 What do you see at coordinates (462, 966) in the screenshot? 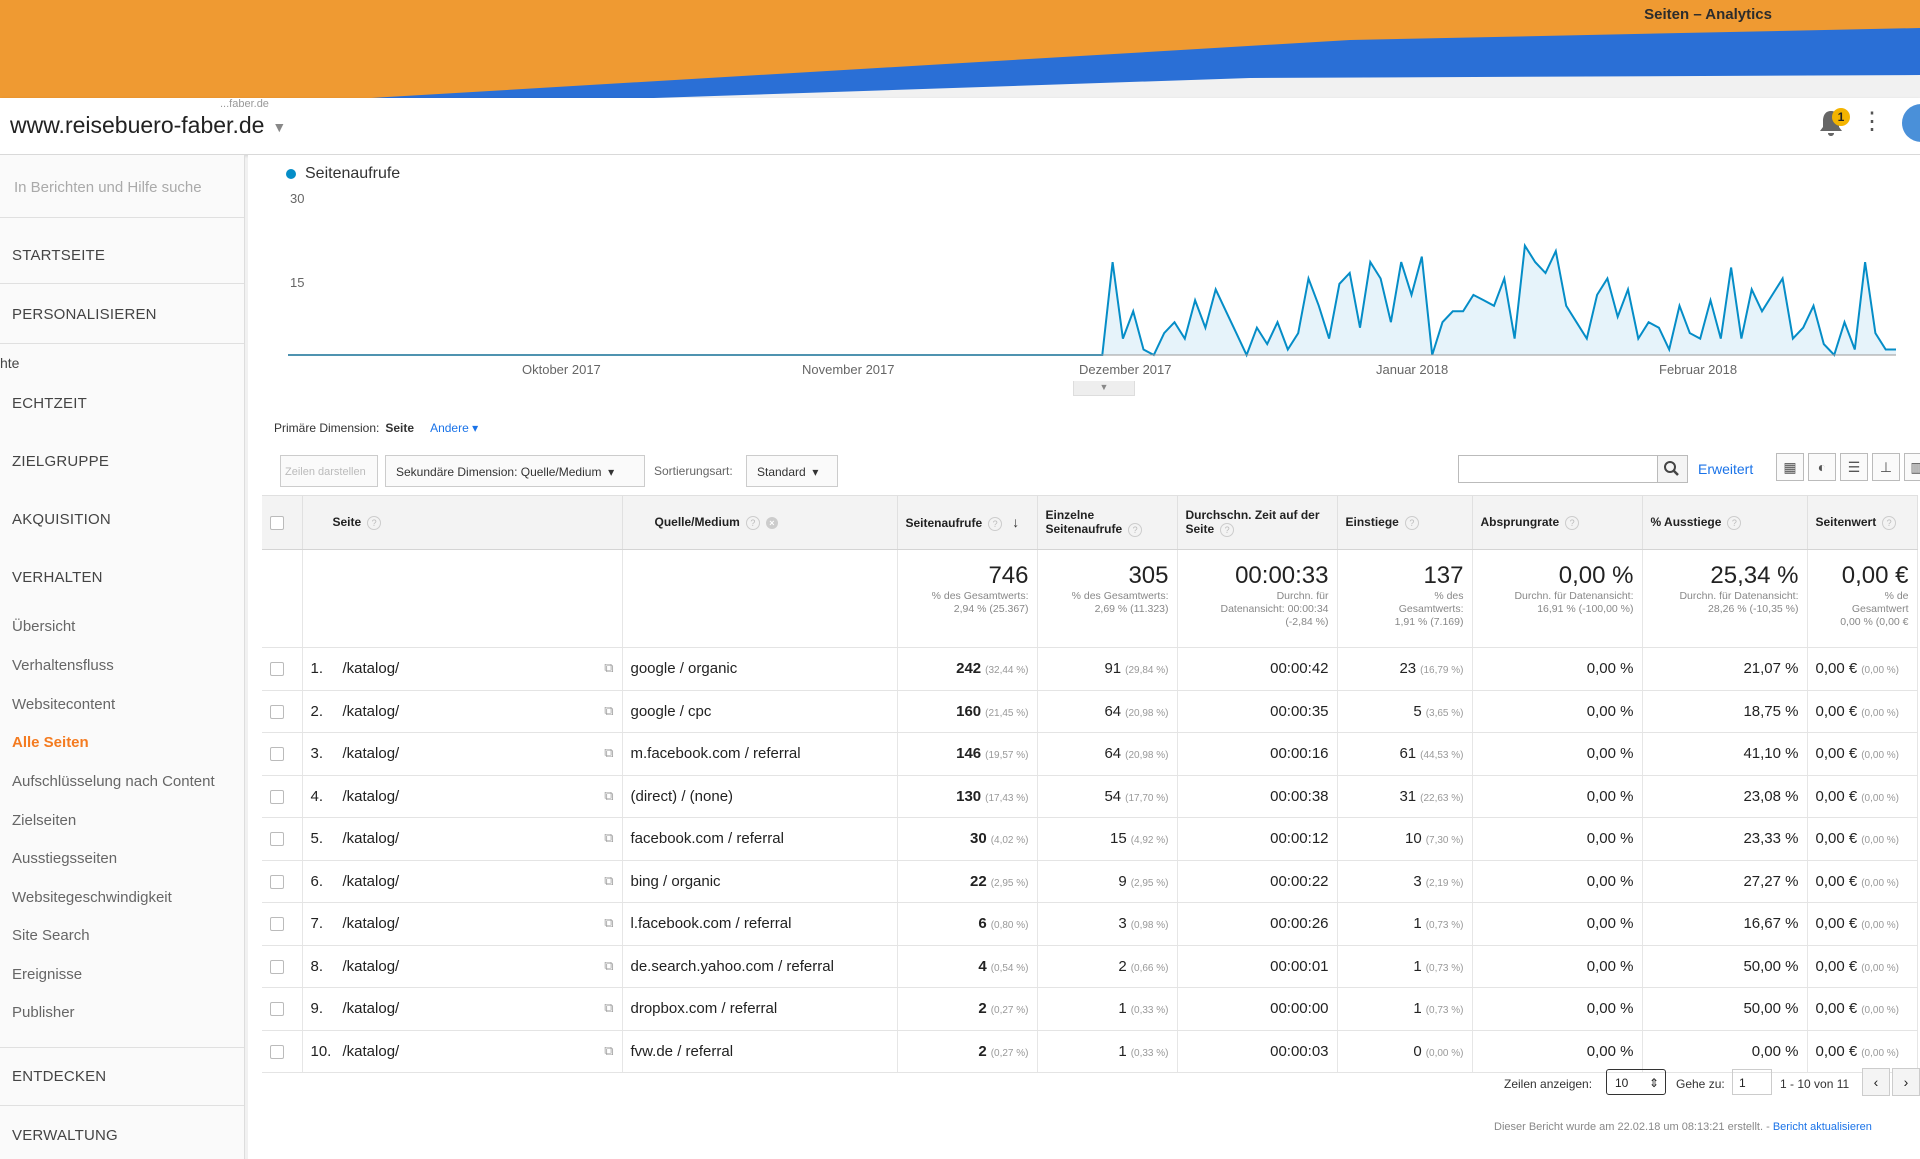
I see `page-cell: 8. /katalog/ ⧉` at bounding box center [462, 966].